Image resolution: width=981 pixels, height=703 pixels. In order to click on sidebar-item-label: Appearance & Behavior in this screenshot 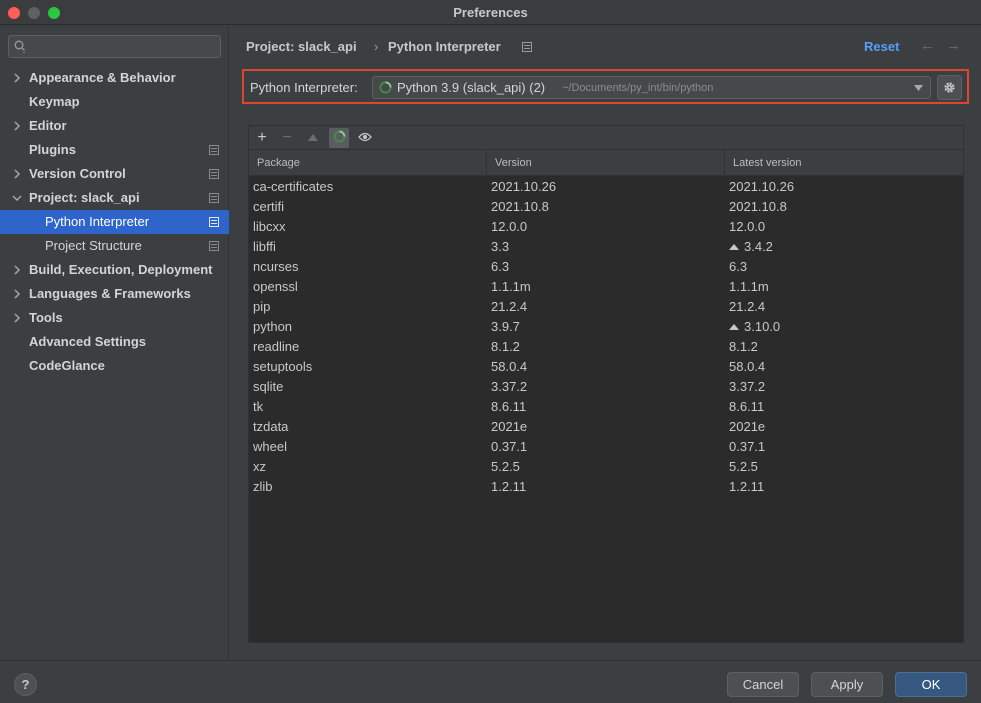, I will do `click(102, 77)`.